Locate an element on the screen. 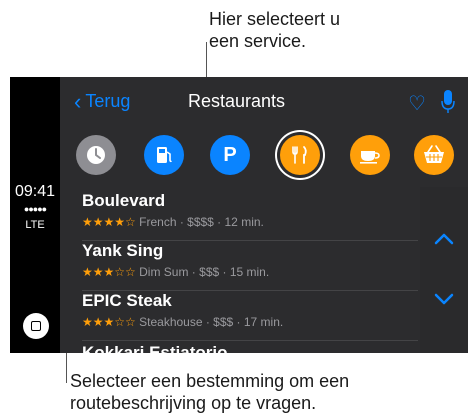 This screenshot has height=420, width=468. callout-bottom-line1: Selecteer een bestemming om een is located at coordinates (210, 381).